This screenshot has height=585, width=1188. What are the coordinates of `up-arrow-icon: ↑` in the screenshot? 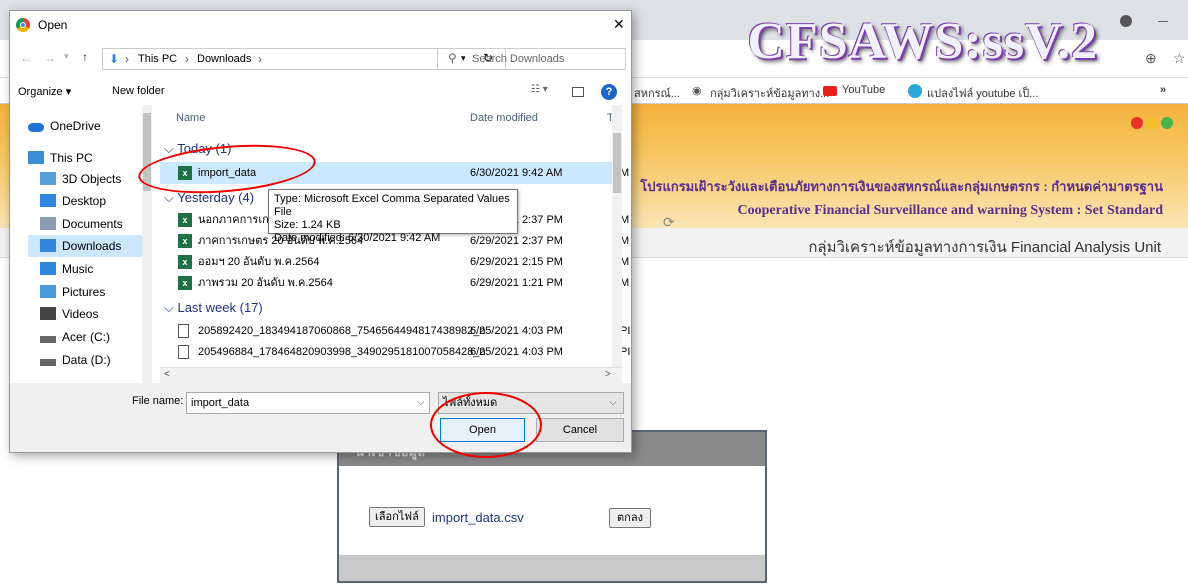 It's located at (85, 57).